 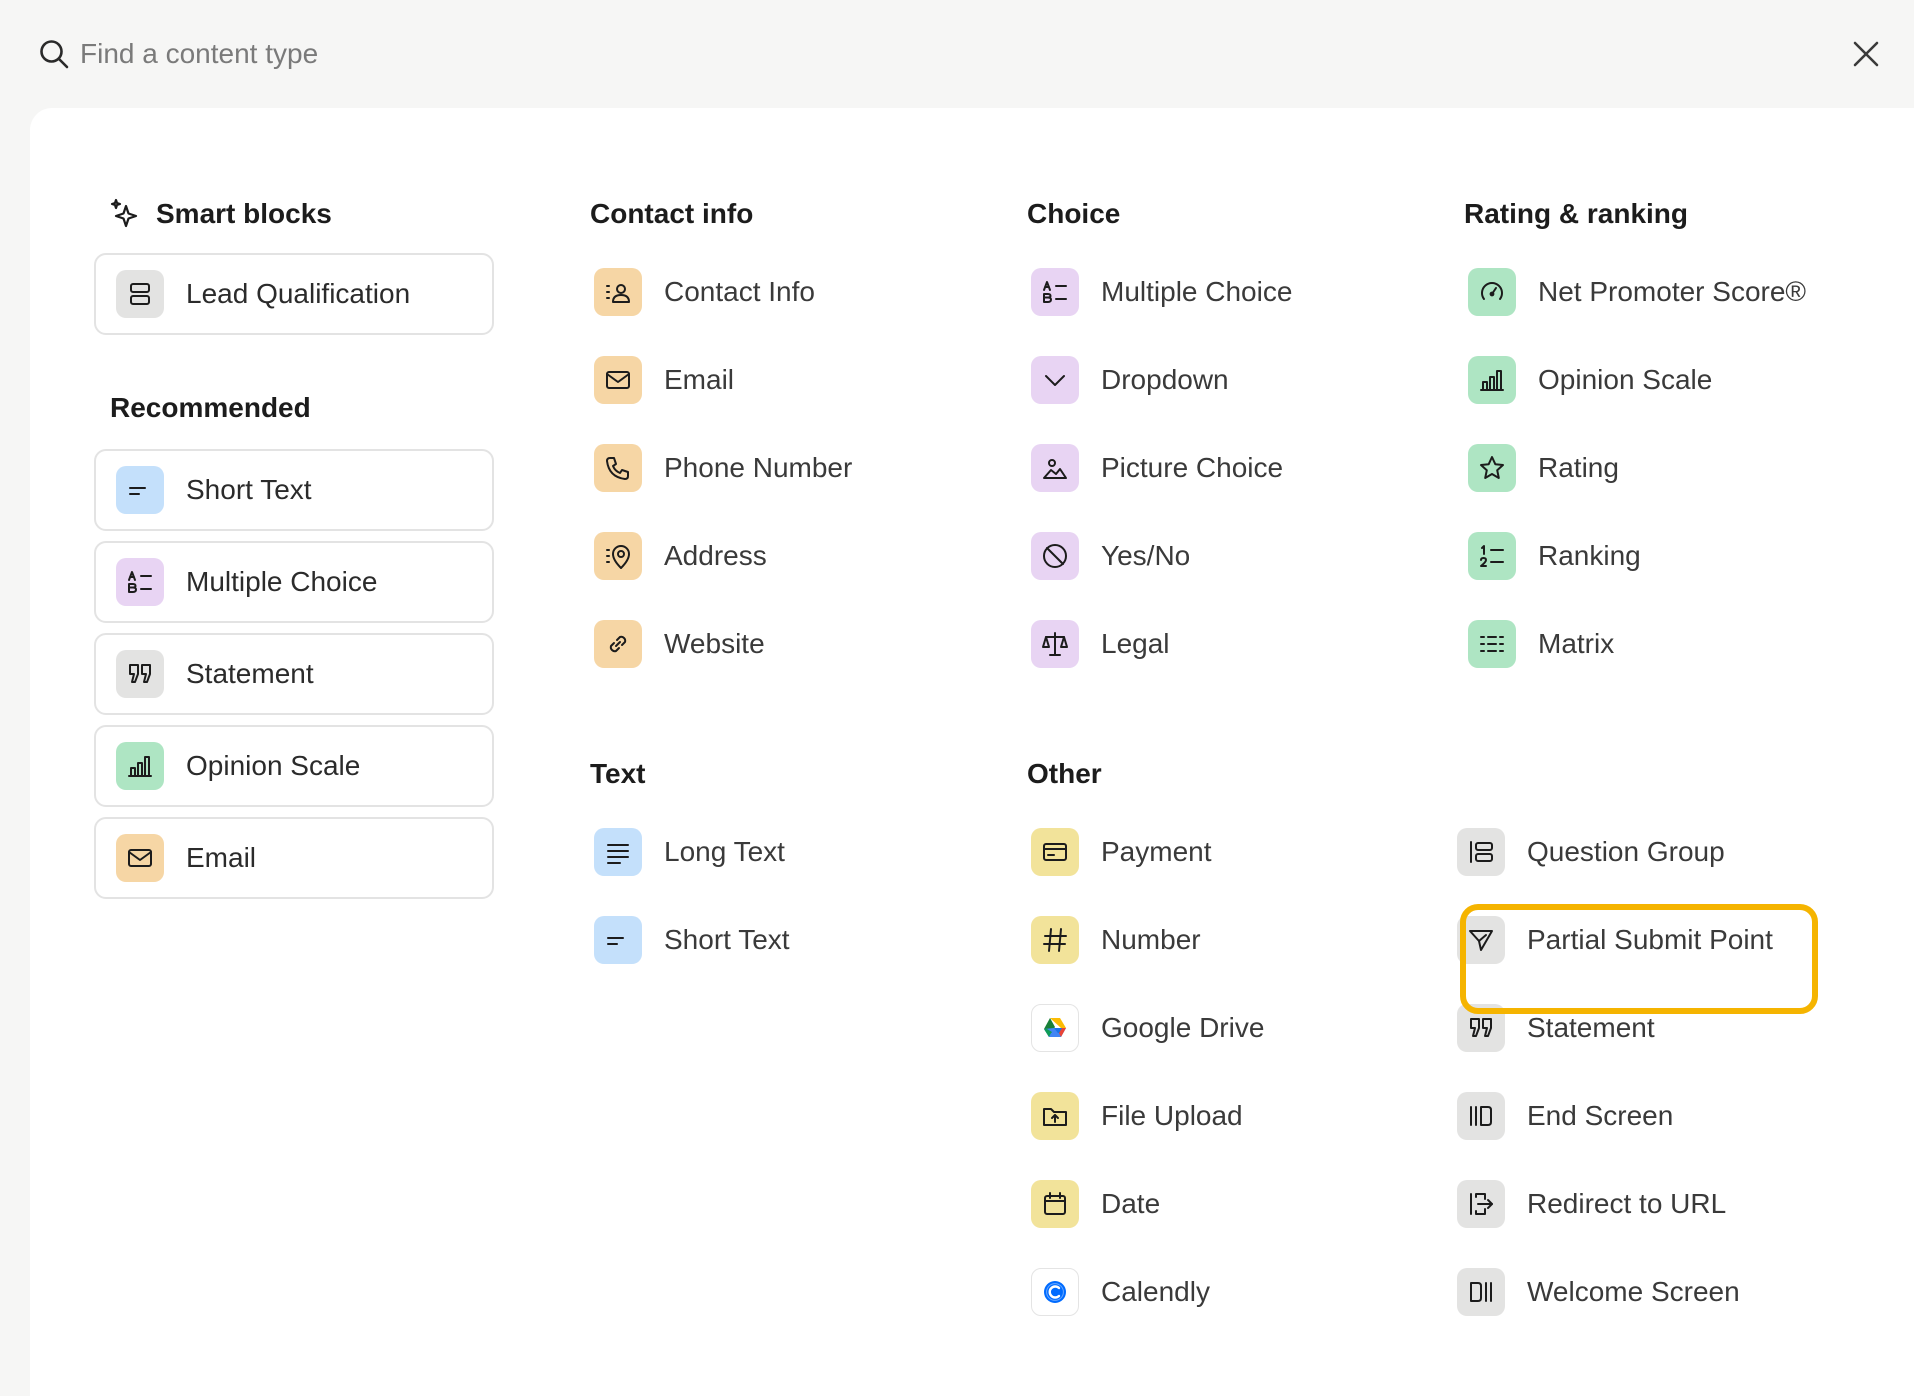 What do you see at coordinates (1492, 468) in the screenshot?
I see `star-icon` at bounding box center [1492, 468].